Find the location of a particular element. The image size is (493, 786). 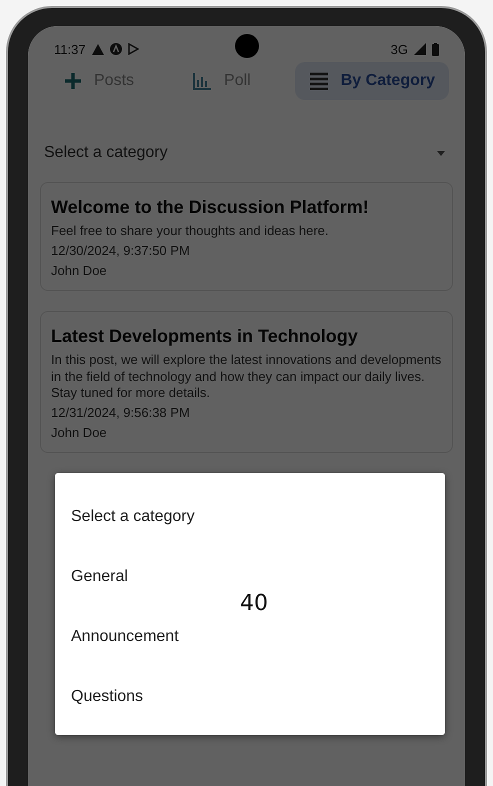

menu-option: Questions is located at coordinates (107, 697).